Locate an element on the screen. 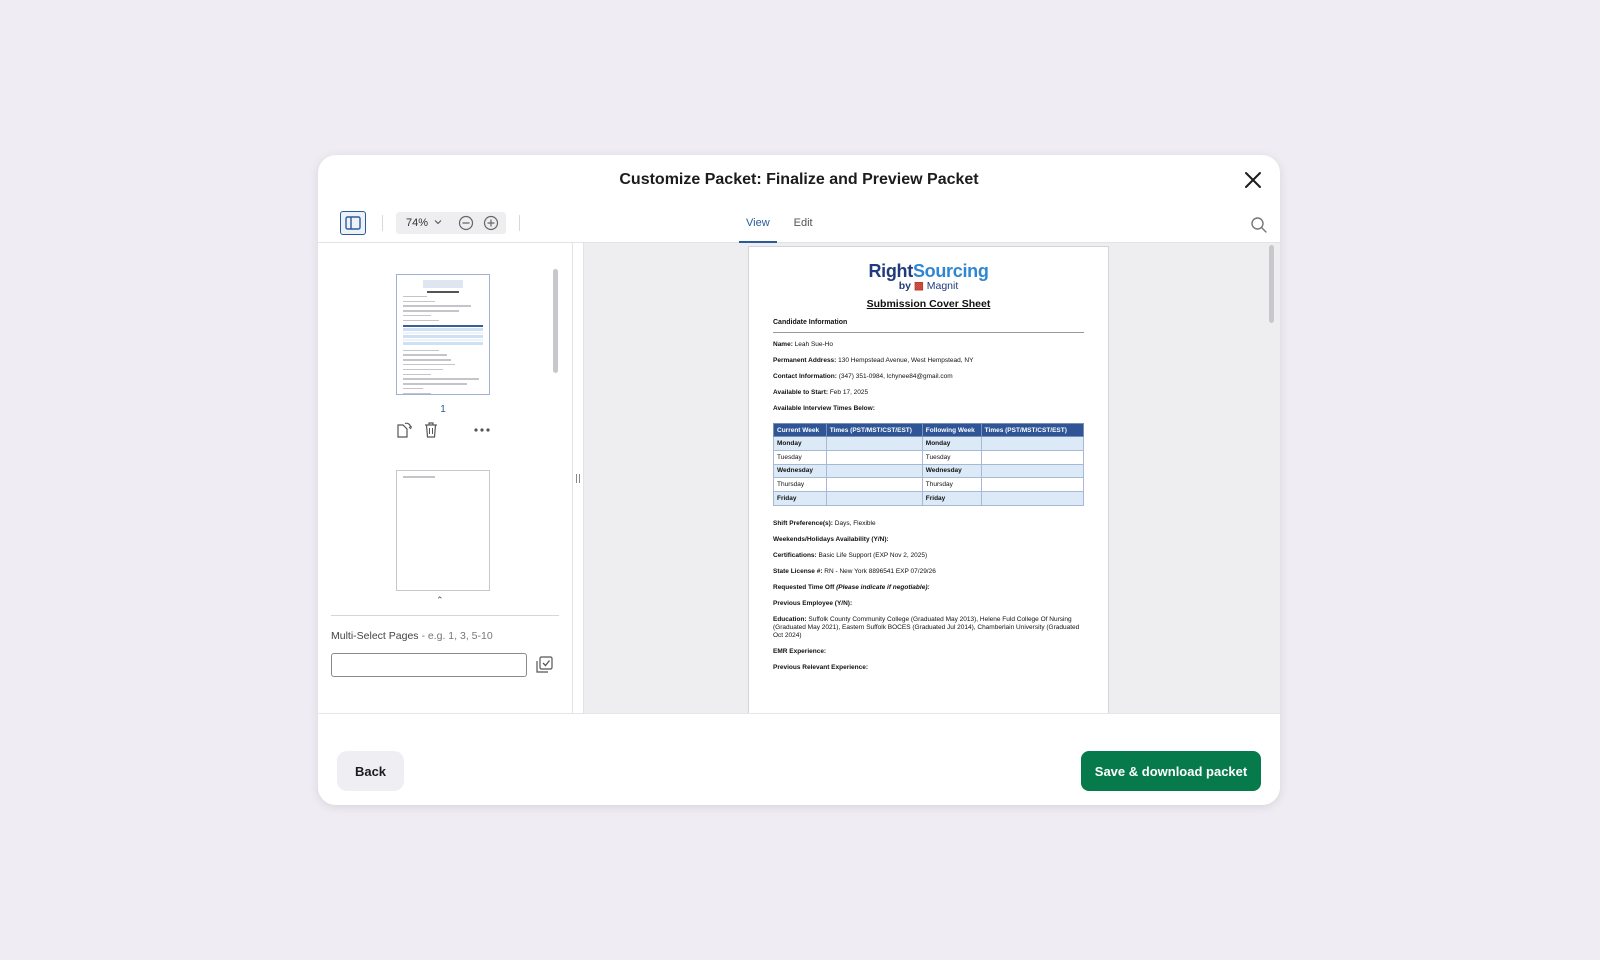 Image resolution: width=1600 pixels, height=960 pixels. multiselect-label-text: Multi-Select Pages is located at coordinates (375, 636).